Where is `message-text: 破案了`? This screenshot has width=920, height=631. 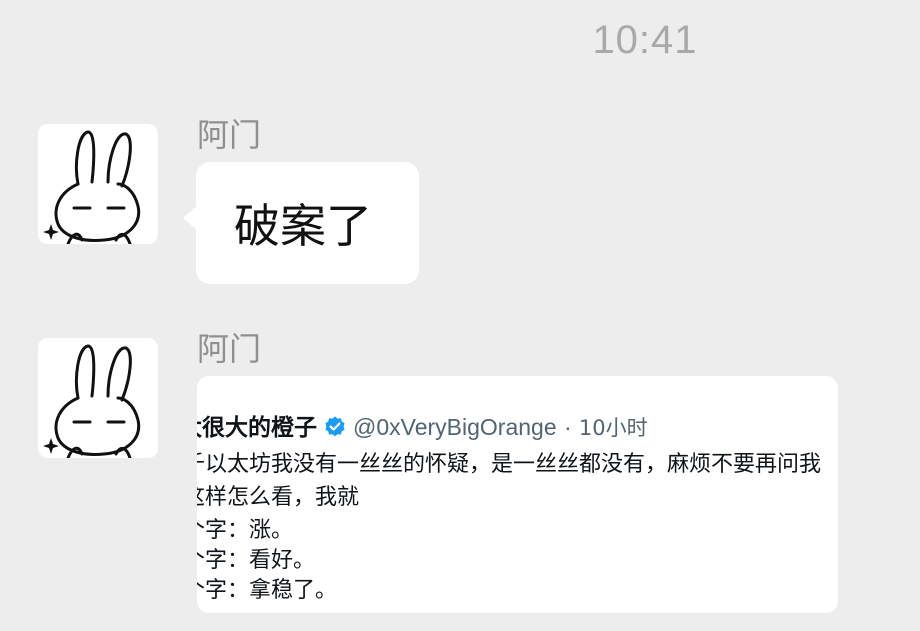 message-text: 破案了 is located at coordinates (303, 226).